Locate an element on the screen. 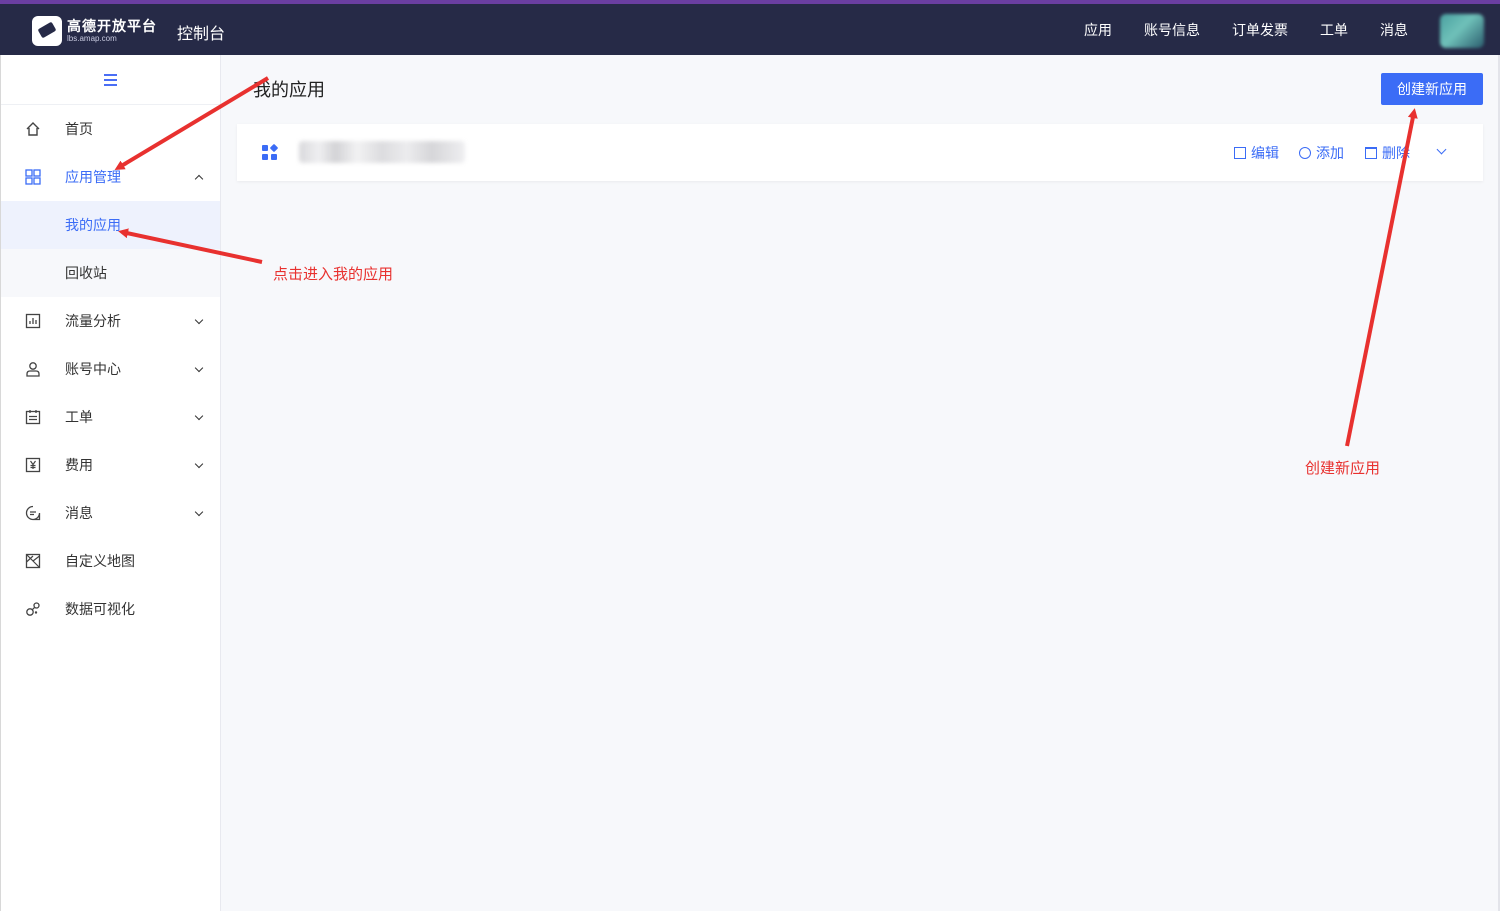 Image resolution: width=1500 pixels, height=911 pixels. create-new-app-button: 创建新应用 is located at coordinates (1432, 89).